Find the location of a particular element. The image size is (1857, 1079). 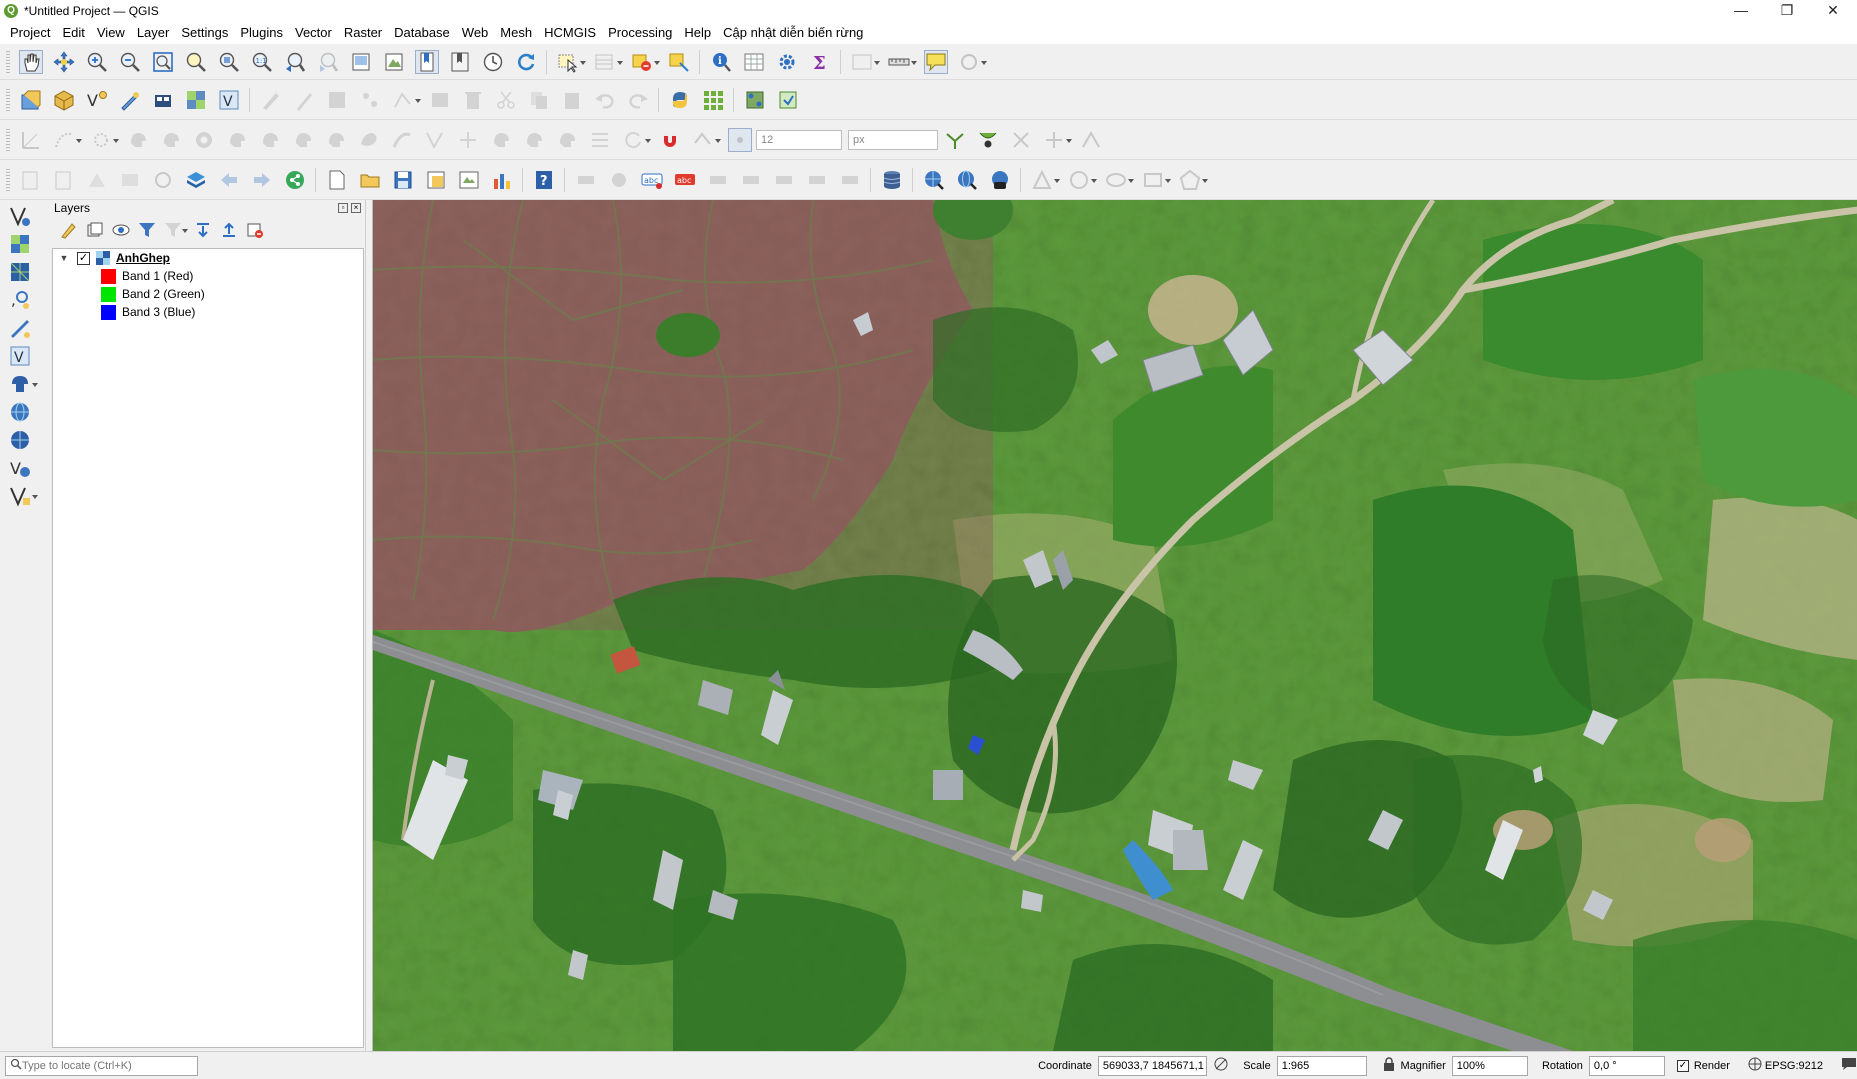

snapping-type-icon is located at coordinates (740, 139).